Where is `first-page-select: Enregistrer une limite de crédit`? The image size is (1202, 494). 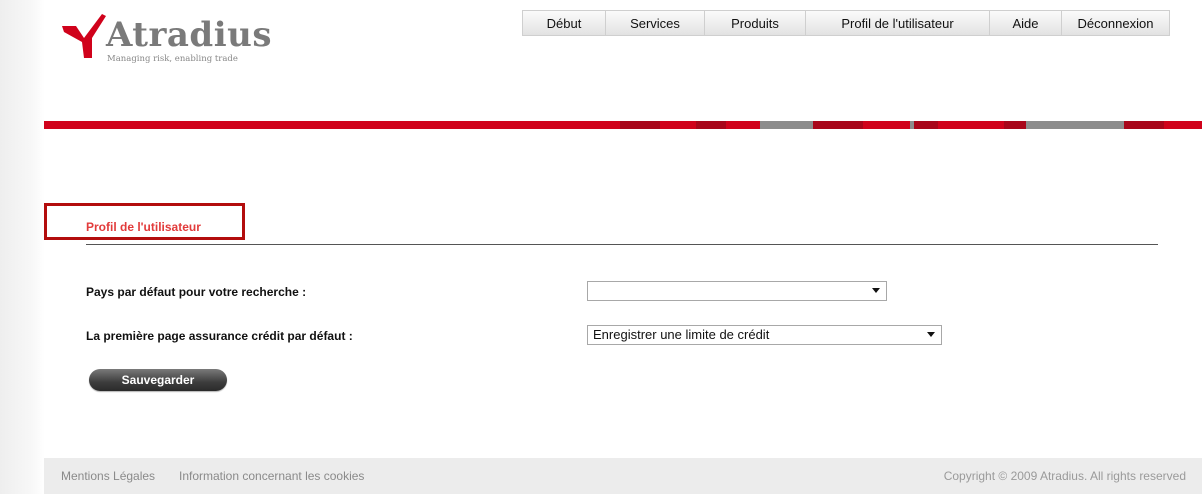
first-page-select: Enregistrer une limite de crédit is located at coordinates (764, 335).